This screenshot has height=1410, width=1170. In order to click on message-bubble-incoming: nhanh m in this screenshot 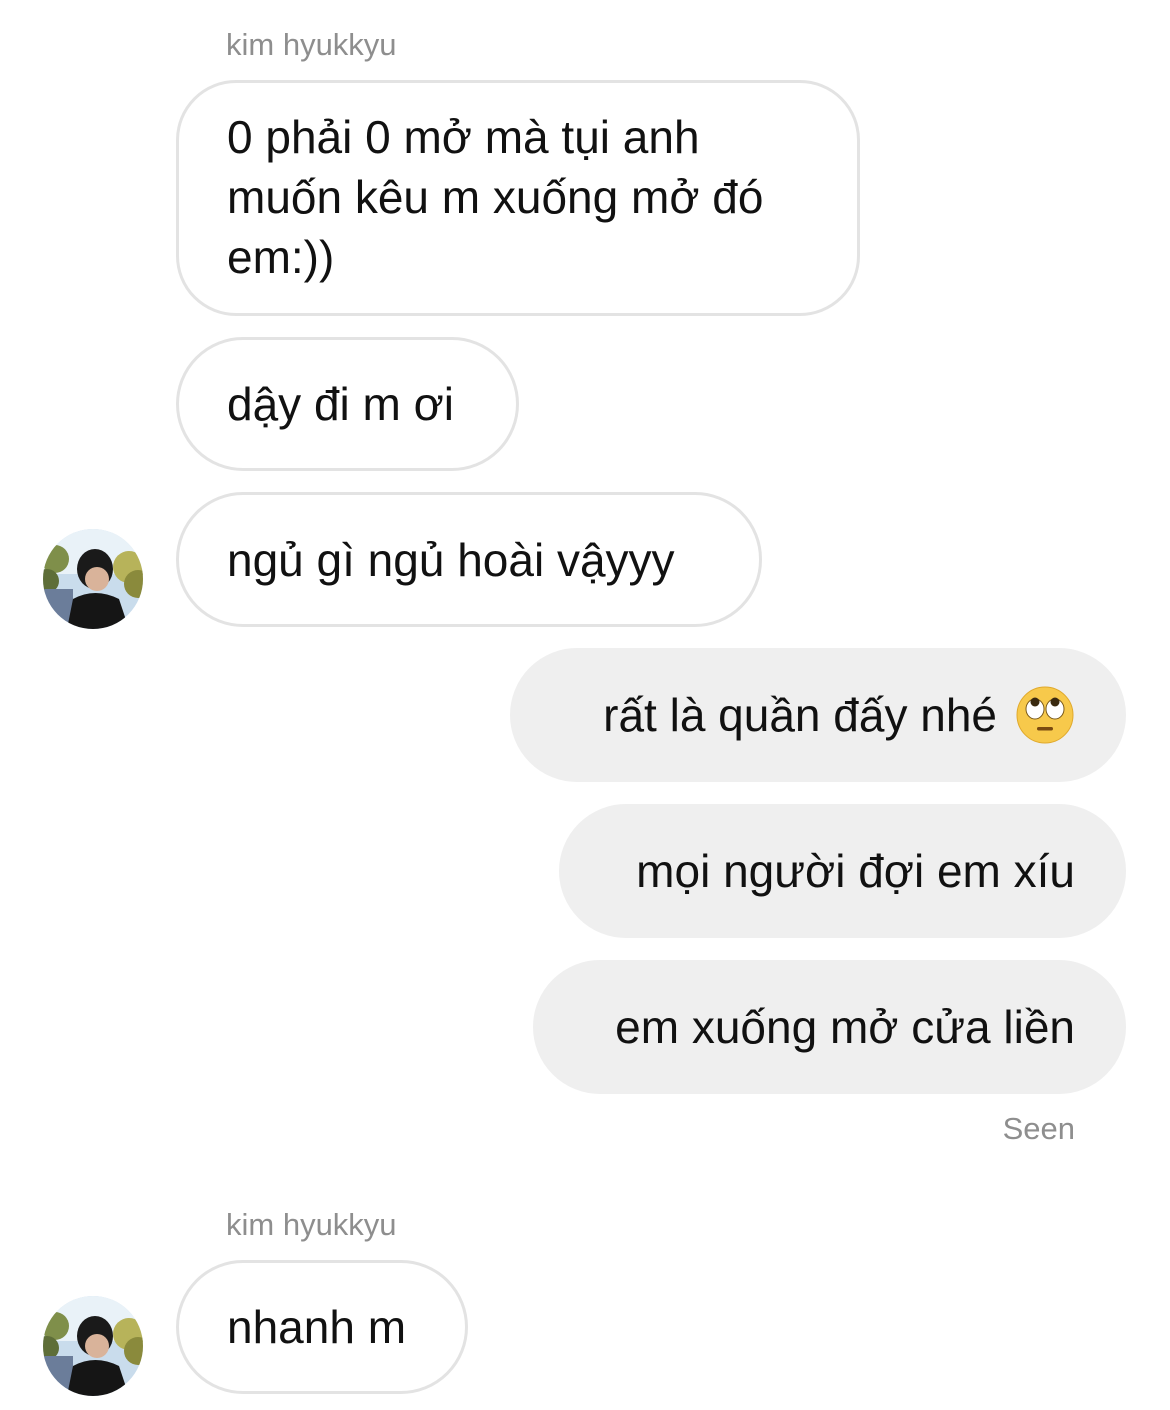, I will do `click(322, 1327)`.